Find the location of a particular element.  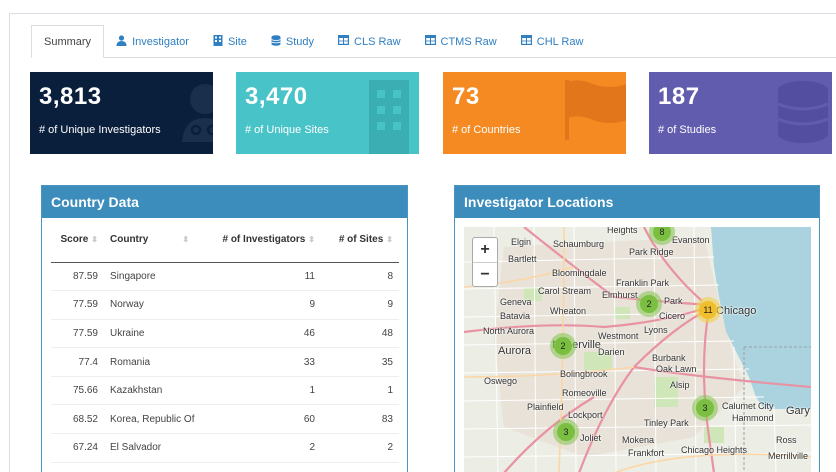

zoom-in-button: + is located at coordinates (485, 250).